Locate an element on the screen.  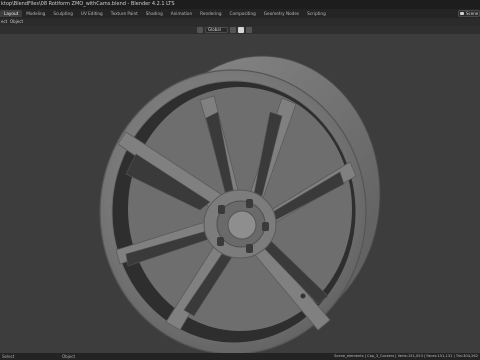
valve-stem-hole is located at coordinates (303, 296).